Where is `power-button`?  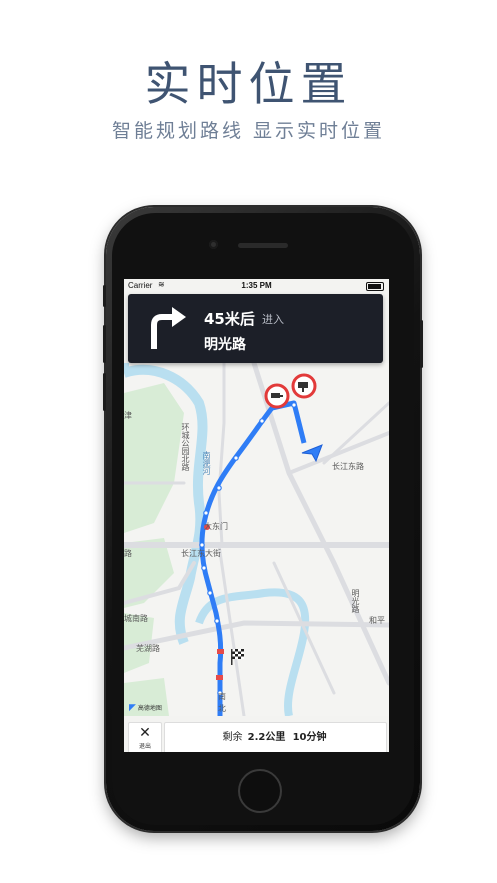 power-button is located at coordinates (421, 344).